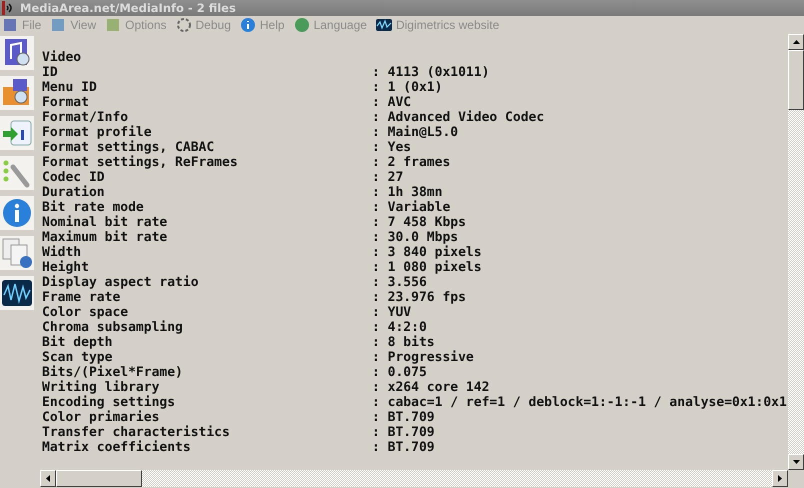 The height and width of the screenshot is (488, 804). Describe the element at coordinates (121, 282) in the screenshot. I see `field-label: Display aspect ratio` at that location.